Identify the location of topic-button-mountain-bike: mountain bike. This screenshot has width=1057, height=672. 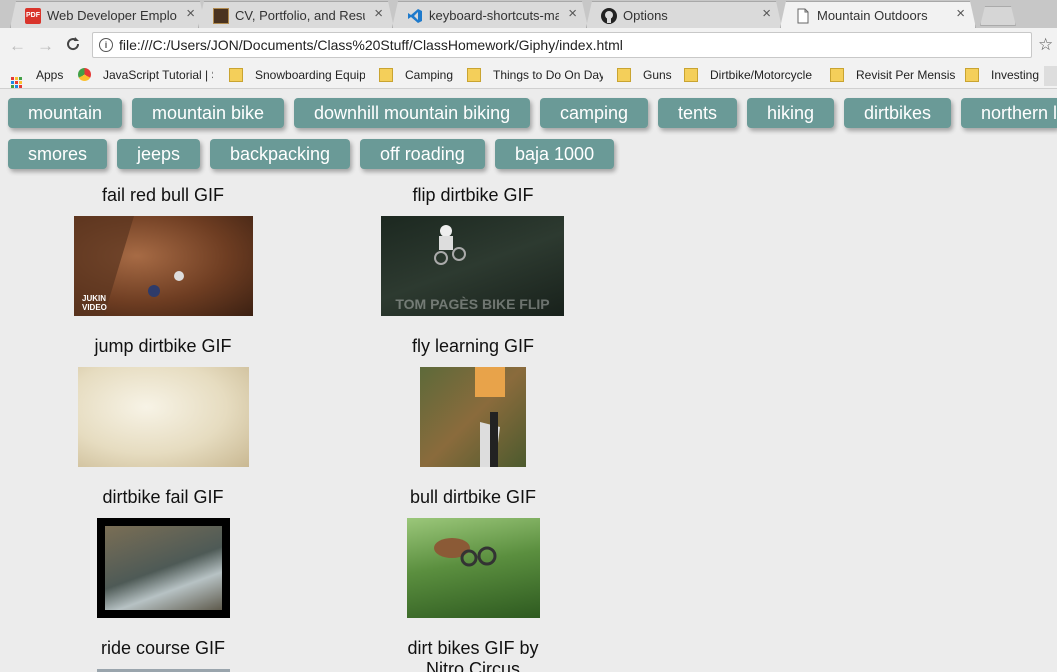
(208, 113).